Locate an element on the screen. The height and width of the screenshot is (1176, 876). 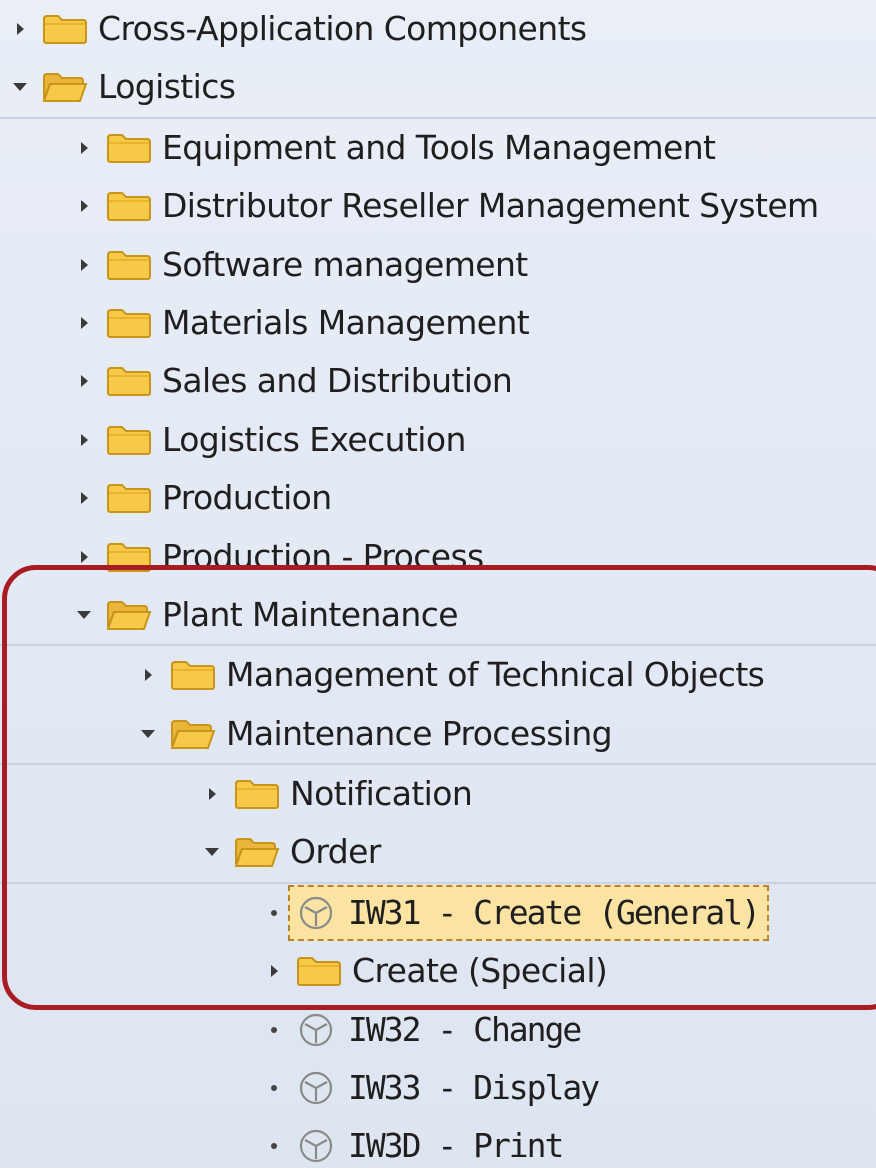
tree-node-label: IW32 - Change is located at coordinates (465, 1029).